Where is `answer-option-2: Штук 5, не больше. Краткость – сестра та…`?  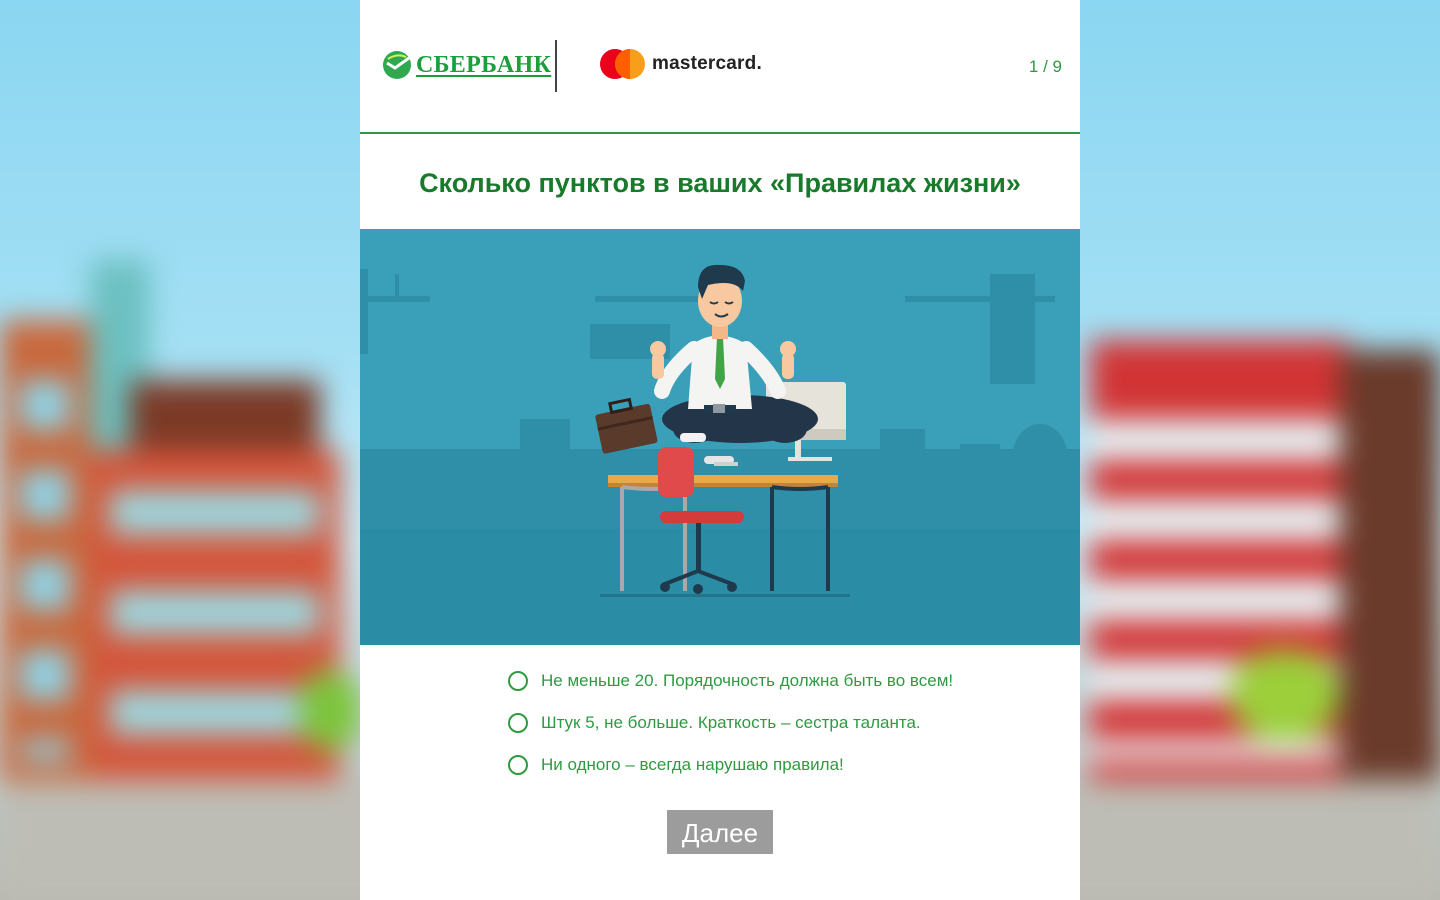
answer-option-2: Штук 5, не больше. Краткость – сестра та… is located at coordinates (730, 723).